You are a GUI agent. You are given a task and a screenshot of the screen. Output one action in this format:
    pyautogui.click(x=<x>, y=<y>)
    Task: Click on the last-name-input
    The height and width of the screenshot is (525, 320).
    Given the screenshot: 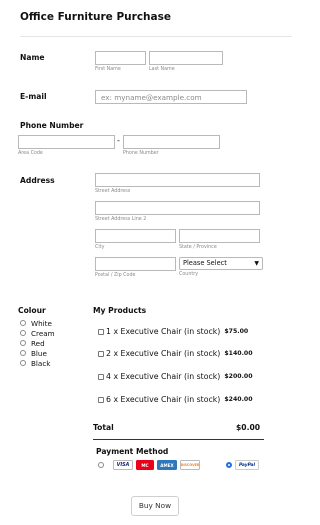 What is the action you would take?
    pyautogui.click(x=186, y=58)
    